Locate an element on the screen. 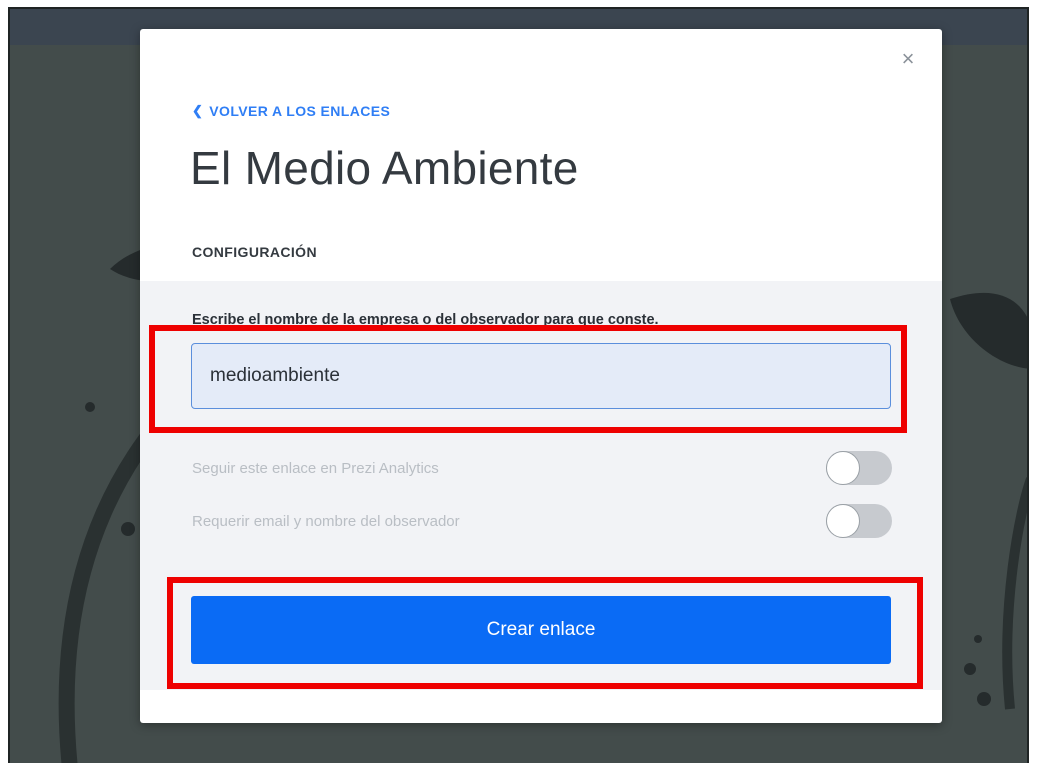 The width and height of the screenshot is (1037, 763). require-email-toggle is located at coordinates (859, 521).